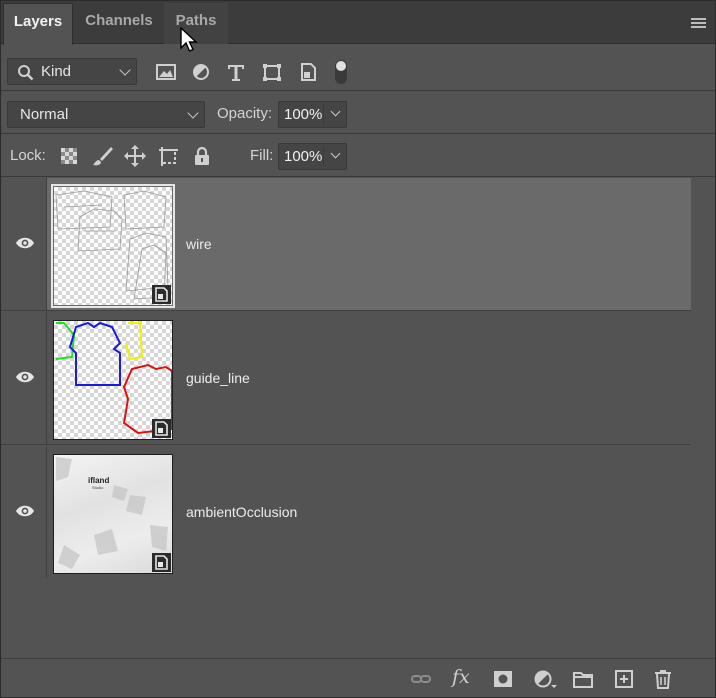 The image size is (716, 698). What do you see at coordinates (98, 480) in the screenshot?
I see `thumb-brand-text: ifland` at bounding box center [98, 480].